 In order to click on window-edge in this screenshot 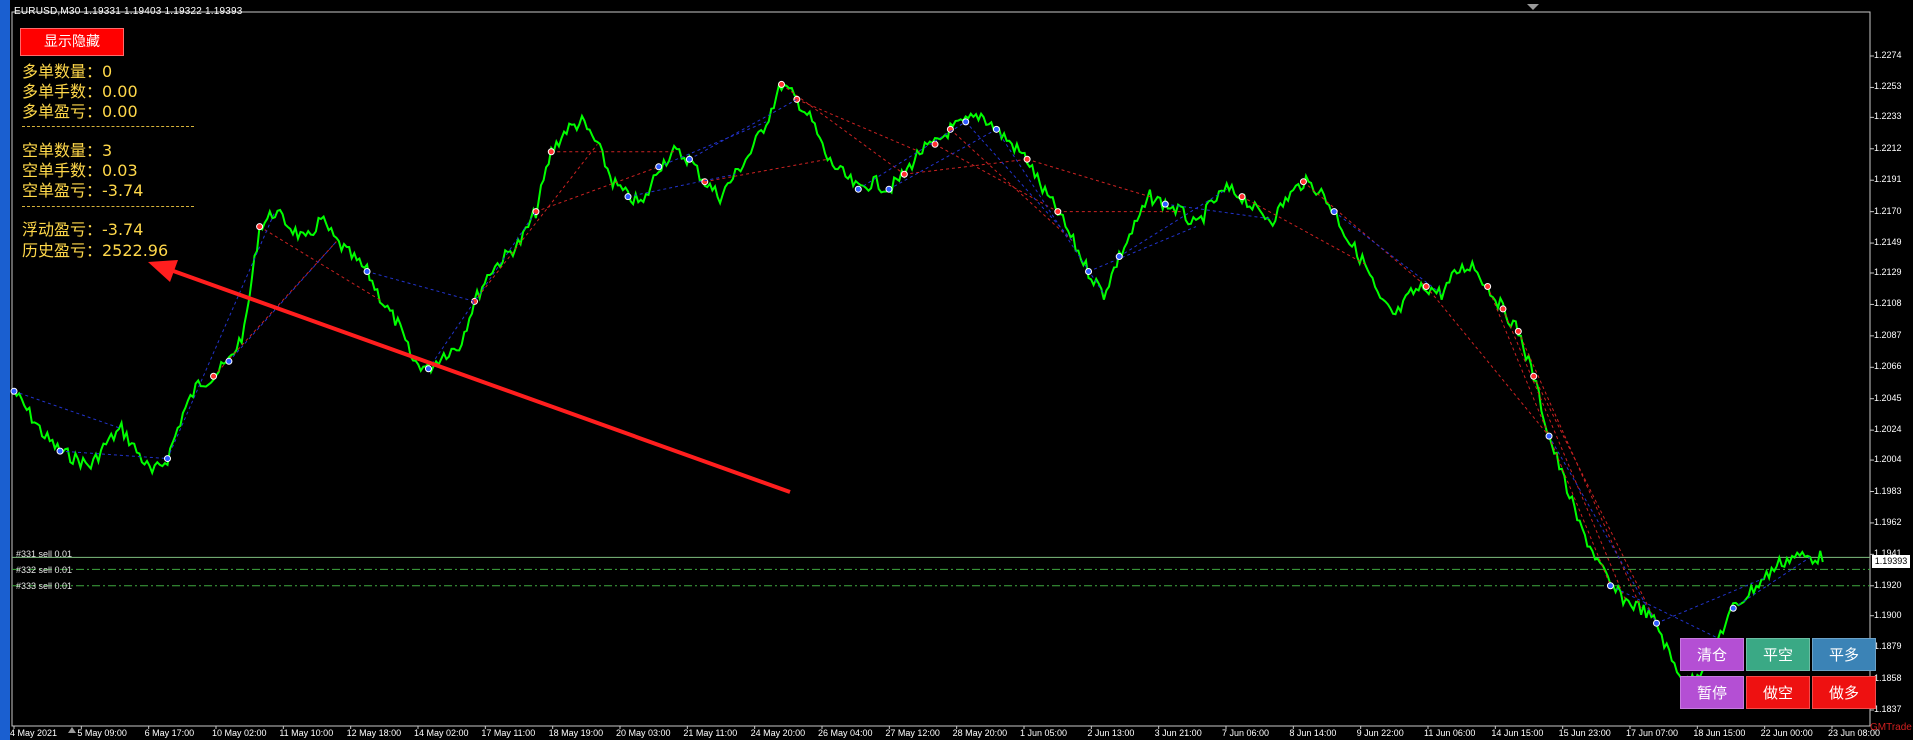, I will do `click(5, 370)`.